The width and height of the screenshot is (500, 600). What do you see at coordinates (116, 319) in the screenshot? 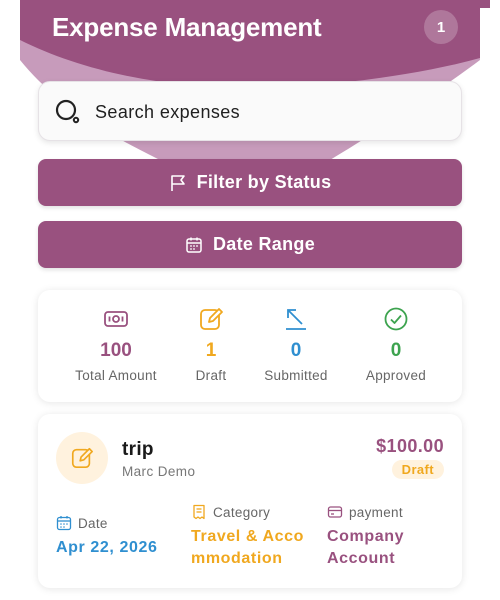
I see `money-icon` at bounding box center [116, 319].